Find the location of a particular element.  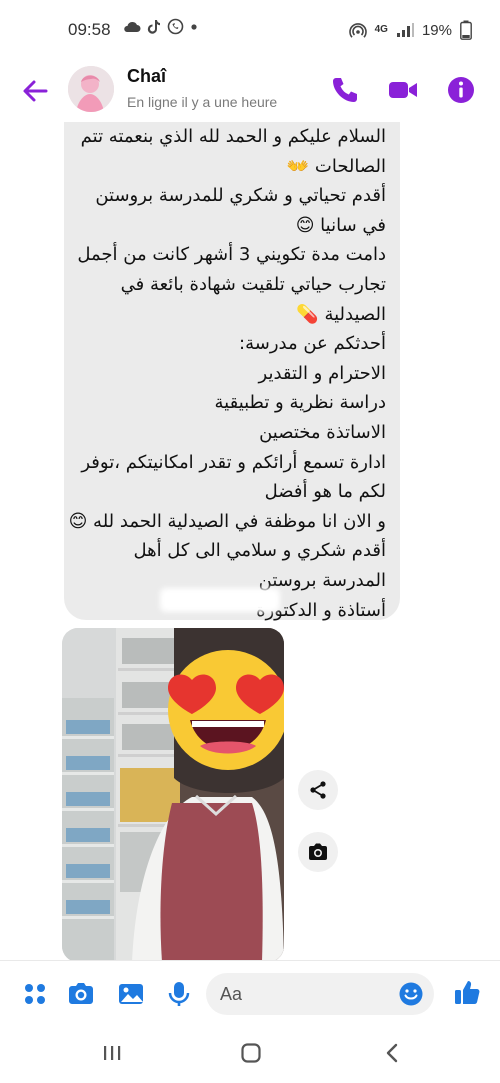

tiktok-icon is located at coordinates (153, 26).